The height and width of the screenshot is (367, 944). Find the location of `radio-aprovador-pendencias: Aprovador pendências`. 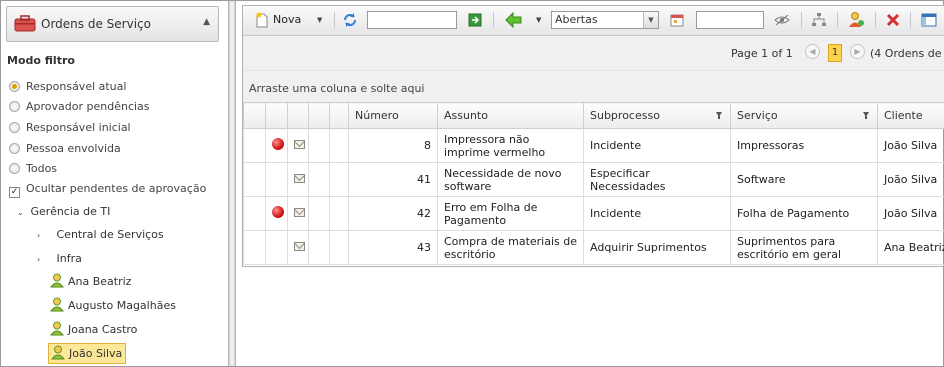

radio-aprovador-pendencias: Aprovador pendências is located at coordinates (79, 107).